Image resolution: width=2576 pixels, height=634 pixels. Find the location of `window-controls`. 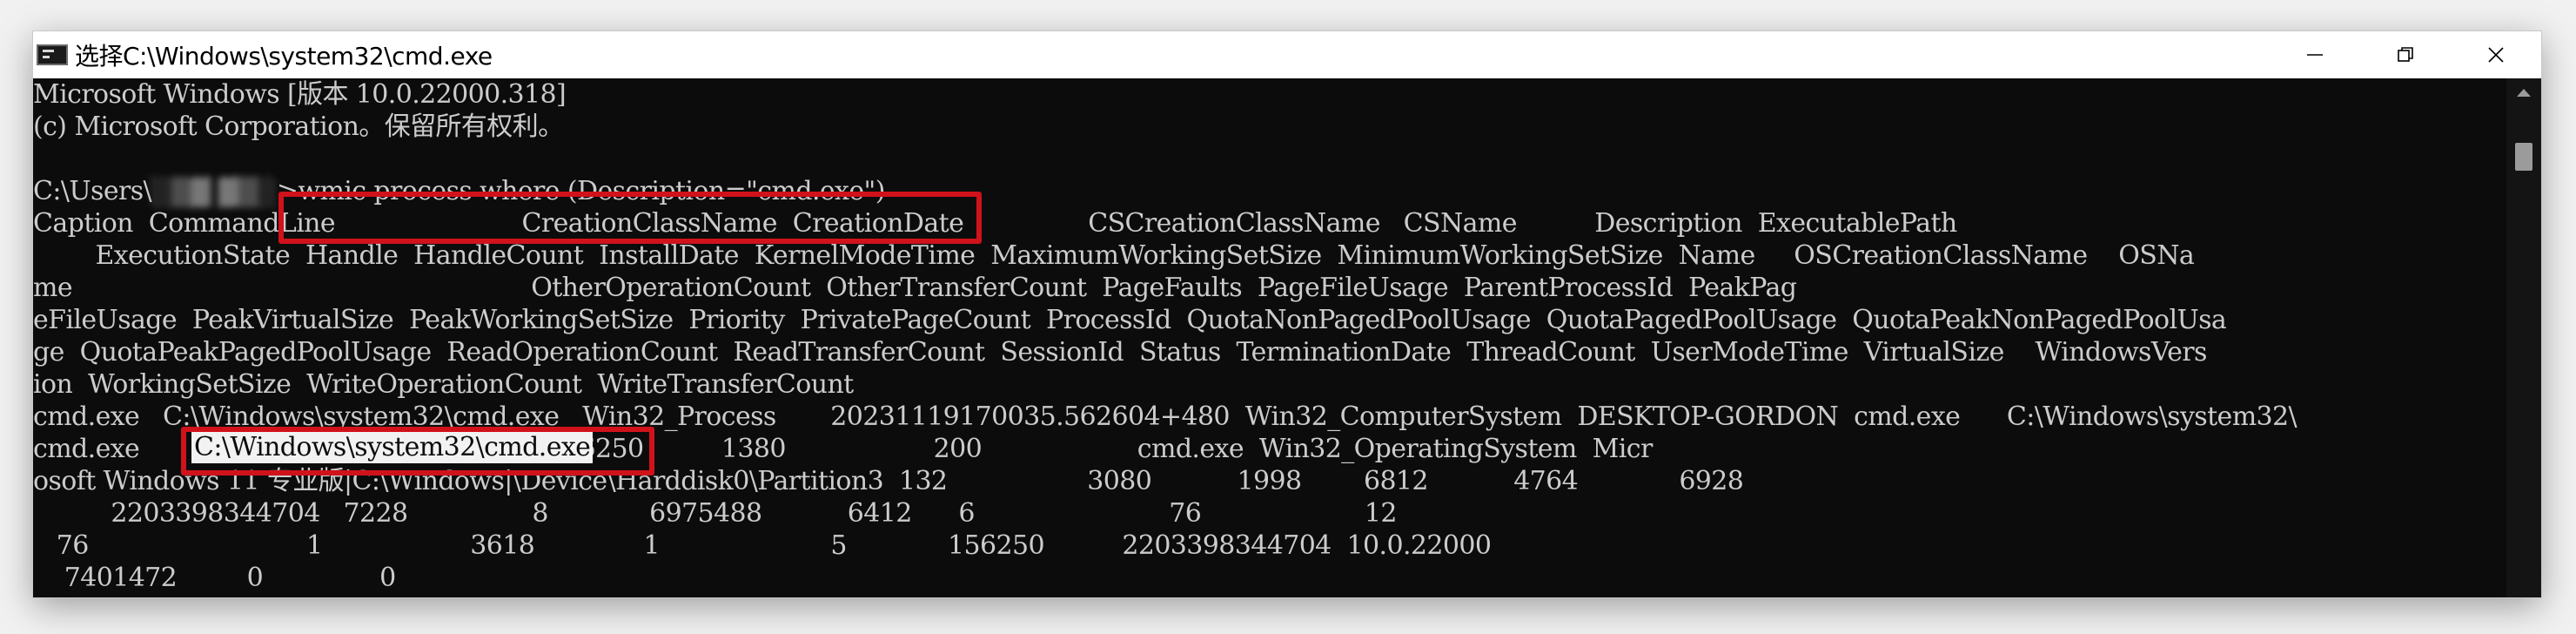

window-controls is located at coordinates (2405, 54).